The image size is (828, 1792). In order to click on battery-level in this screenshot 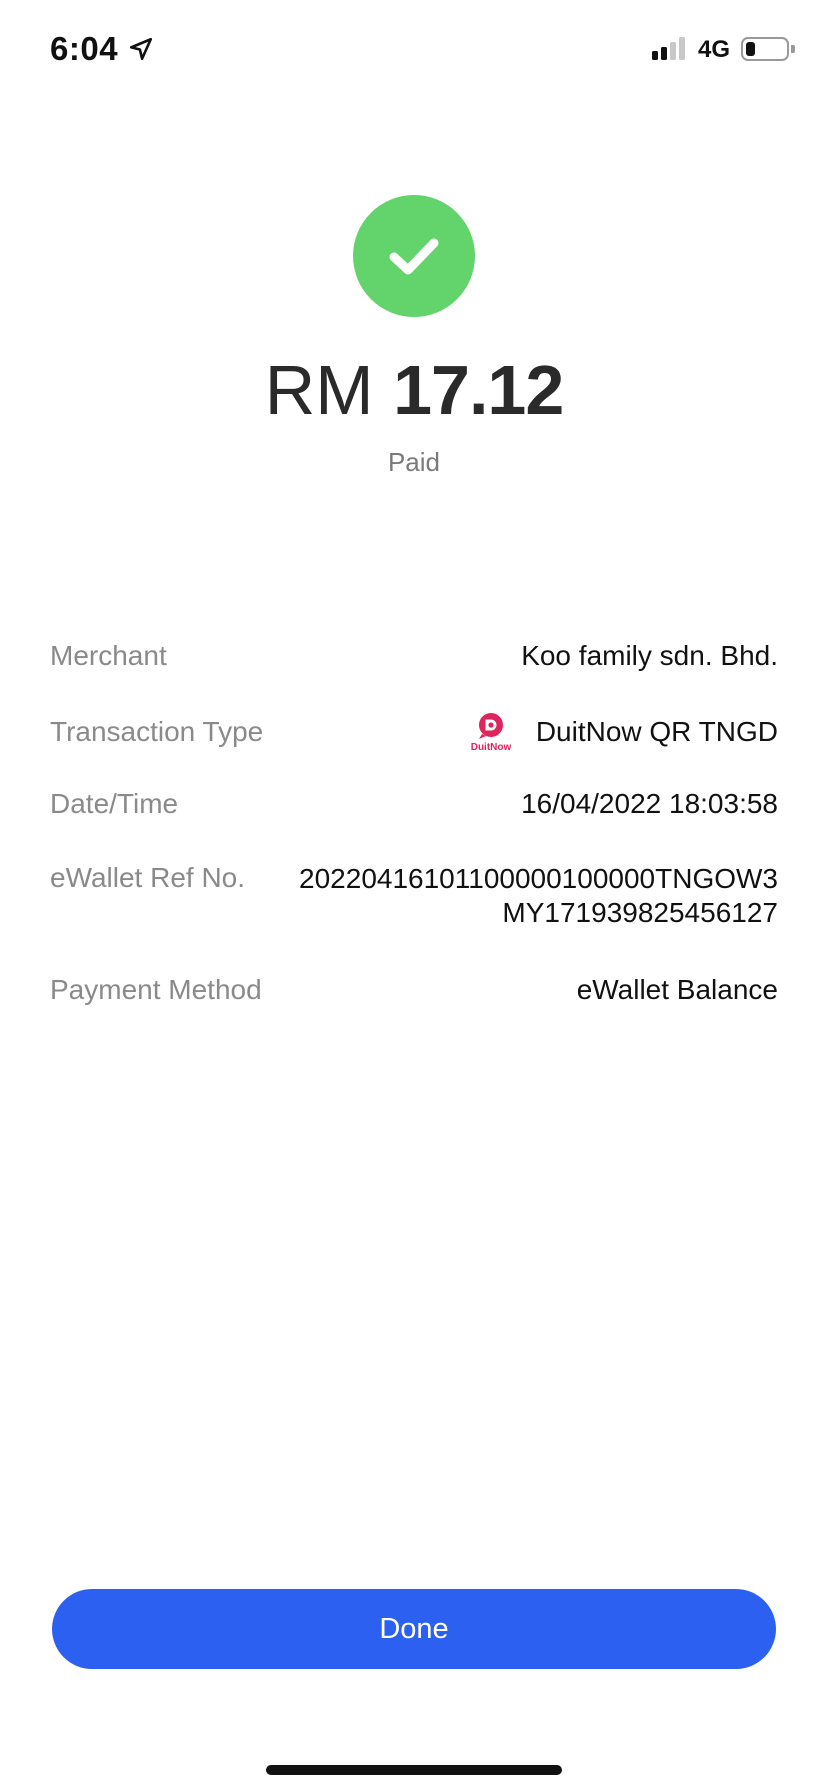, I will do `click(750, 49)`.